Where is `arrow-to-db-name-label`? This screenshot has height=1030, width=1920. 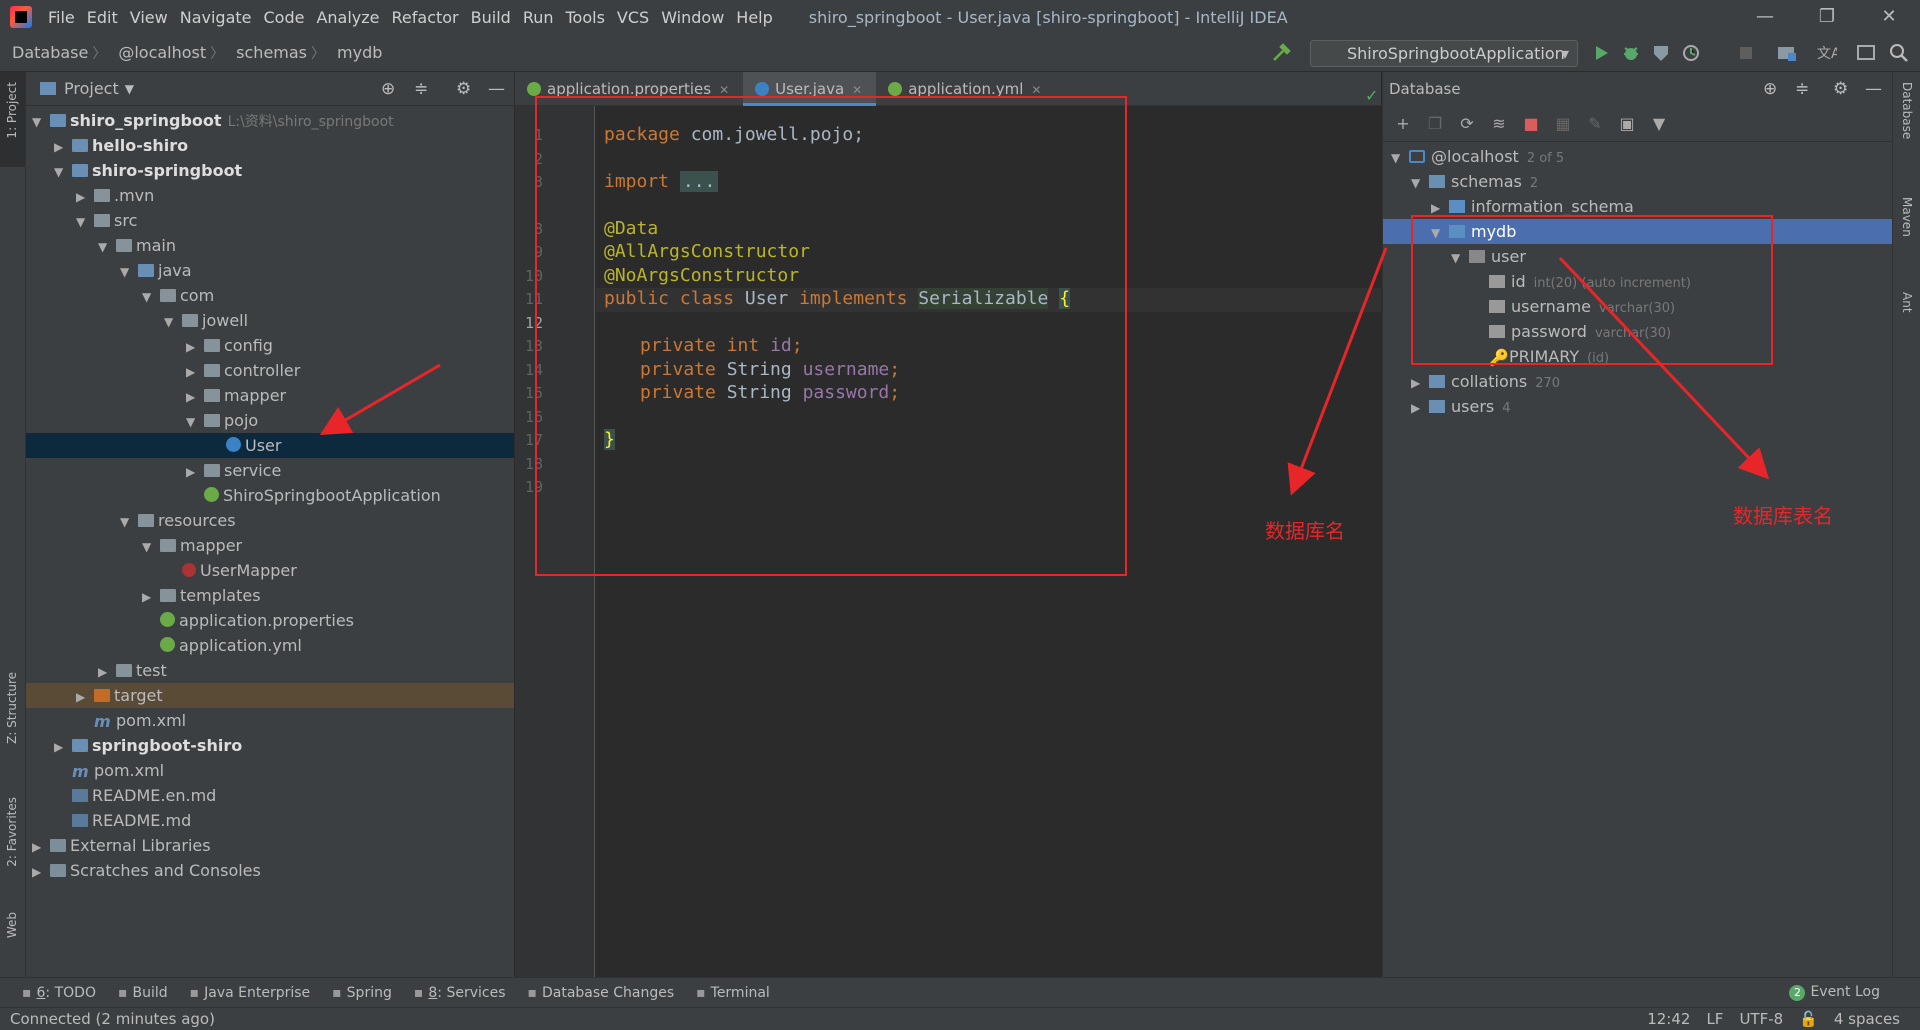 arrow-to-db-name-label is located at coordinates (1337, 371).